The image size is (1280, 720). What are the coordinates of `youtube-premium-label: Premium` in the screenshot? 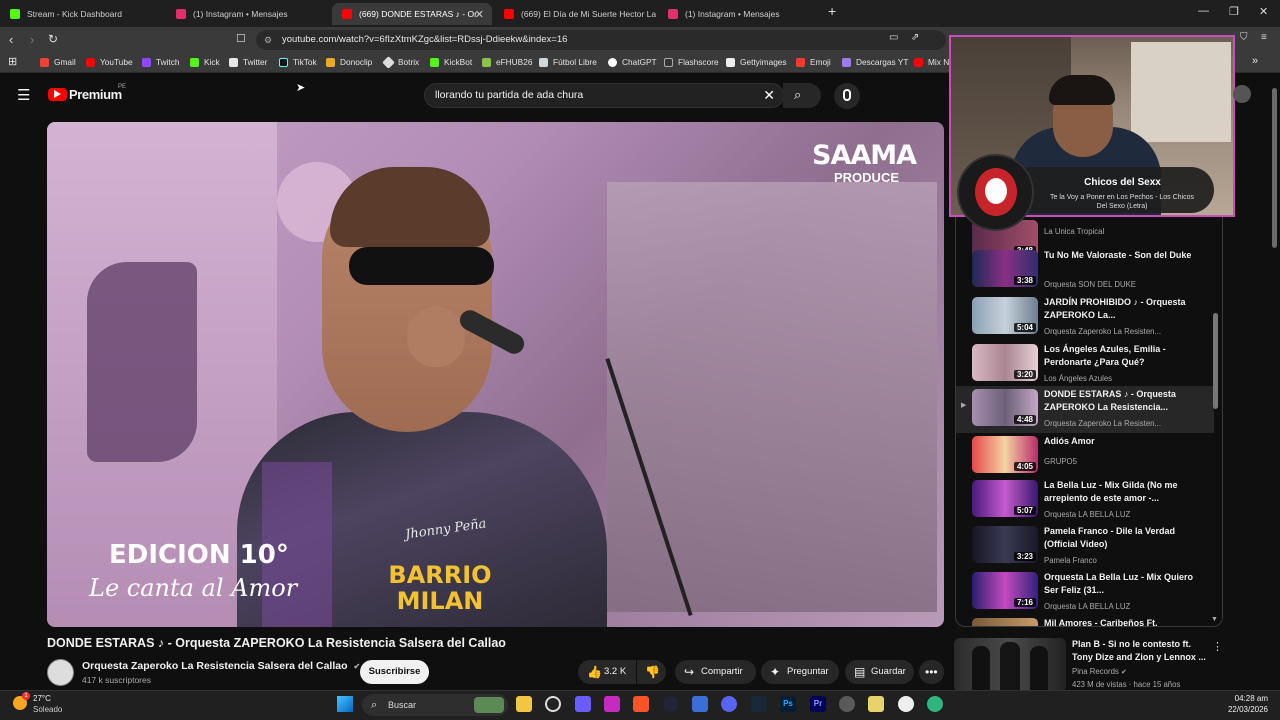 It's located at (95, 94).